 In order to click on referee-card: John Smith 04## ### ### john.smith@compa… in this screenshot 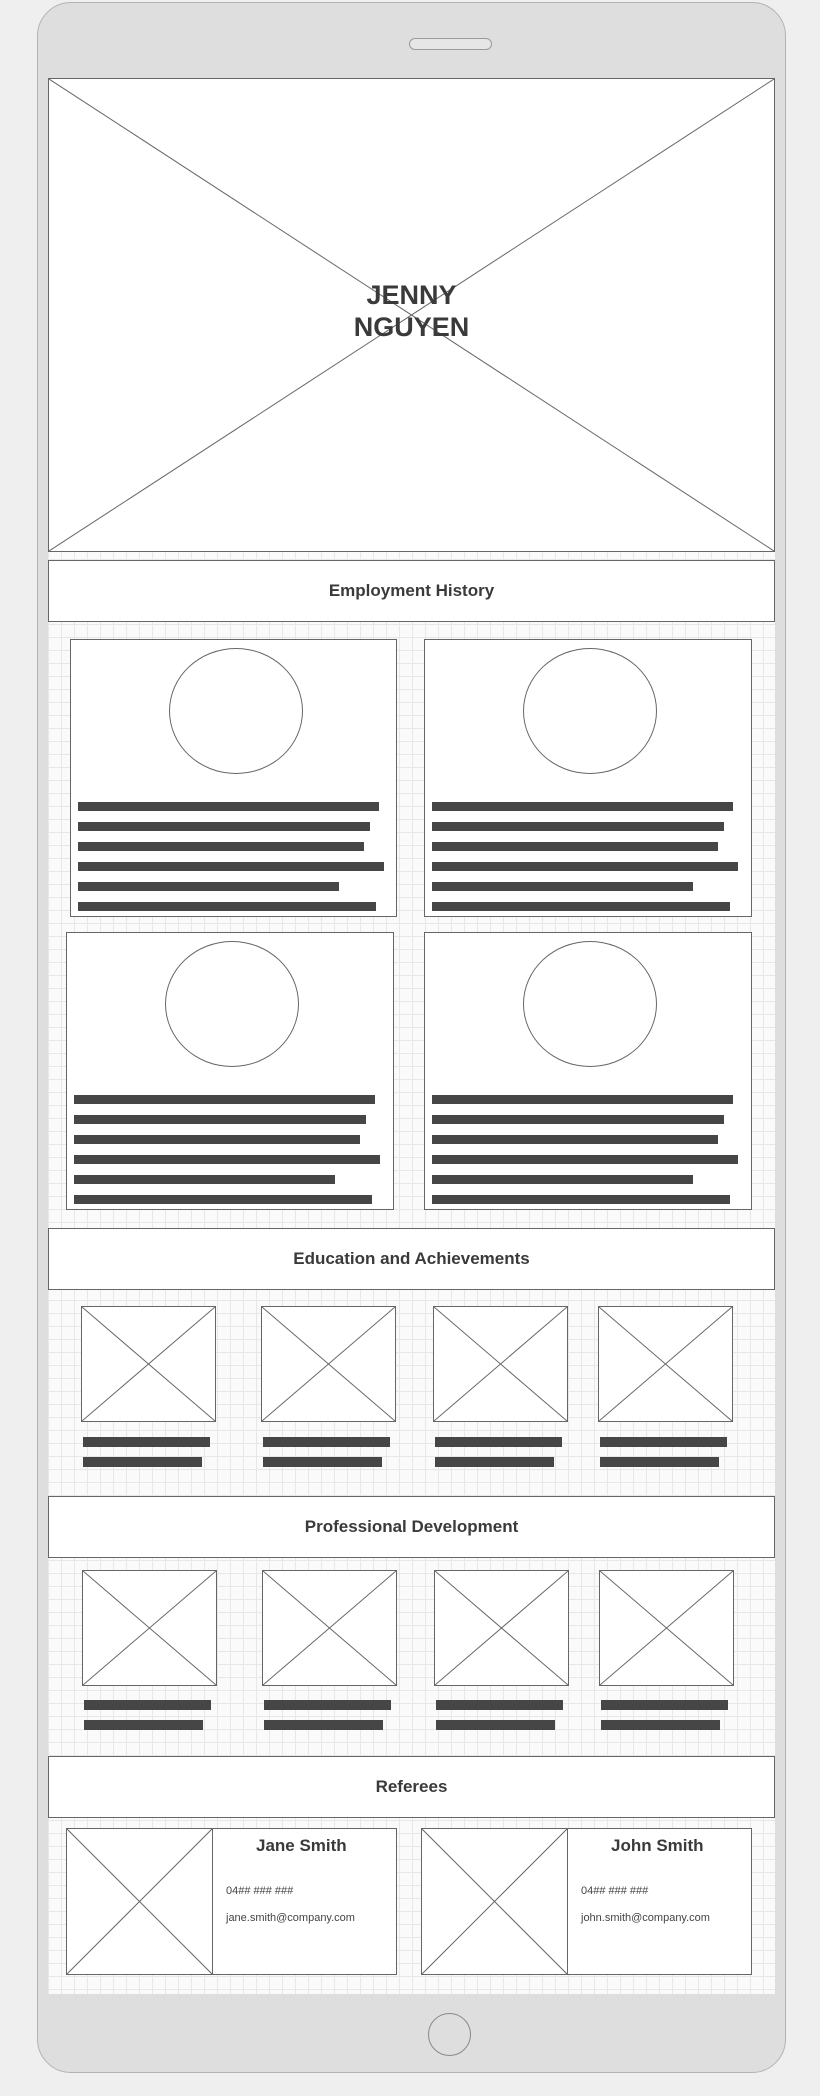, I will do `click(586, 1901)`.